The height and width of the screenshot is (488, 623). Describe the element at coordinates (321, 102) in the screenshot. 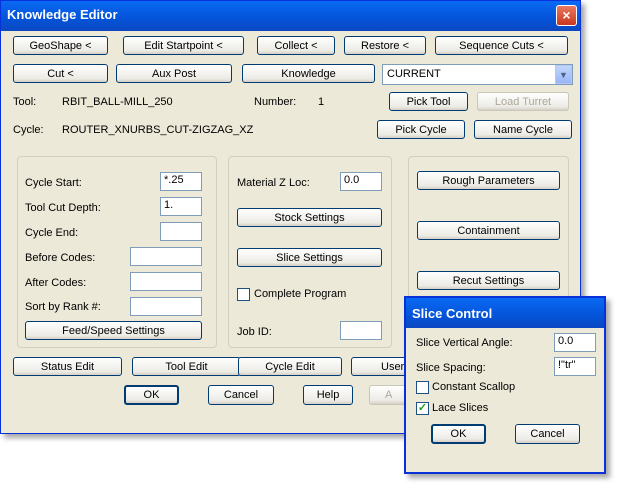

I see `number-value: 1` at that location.